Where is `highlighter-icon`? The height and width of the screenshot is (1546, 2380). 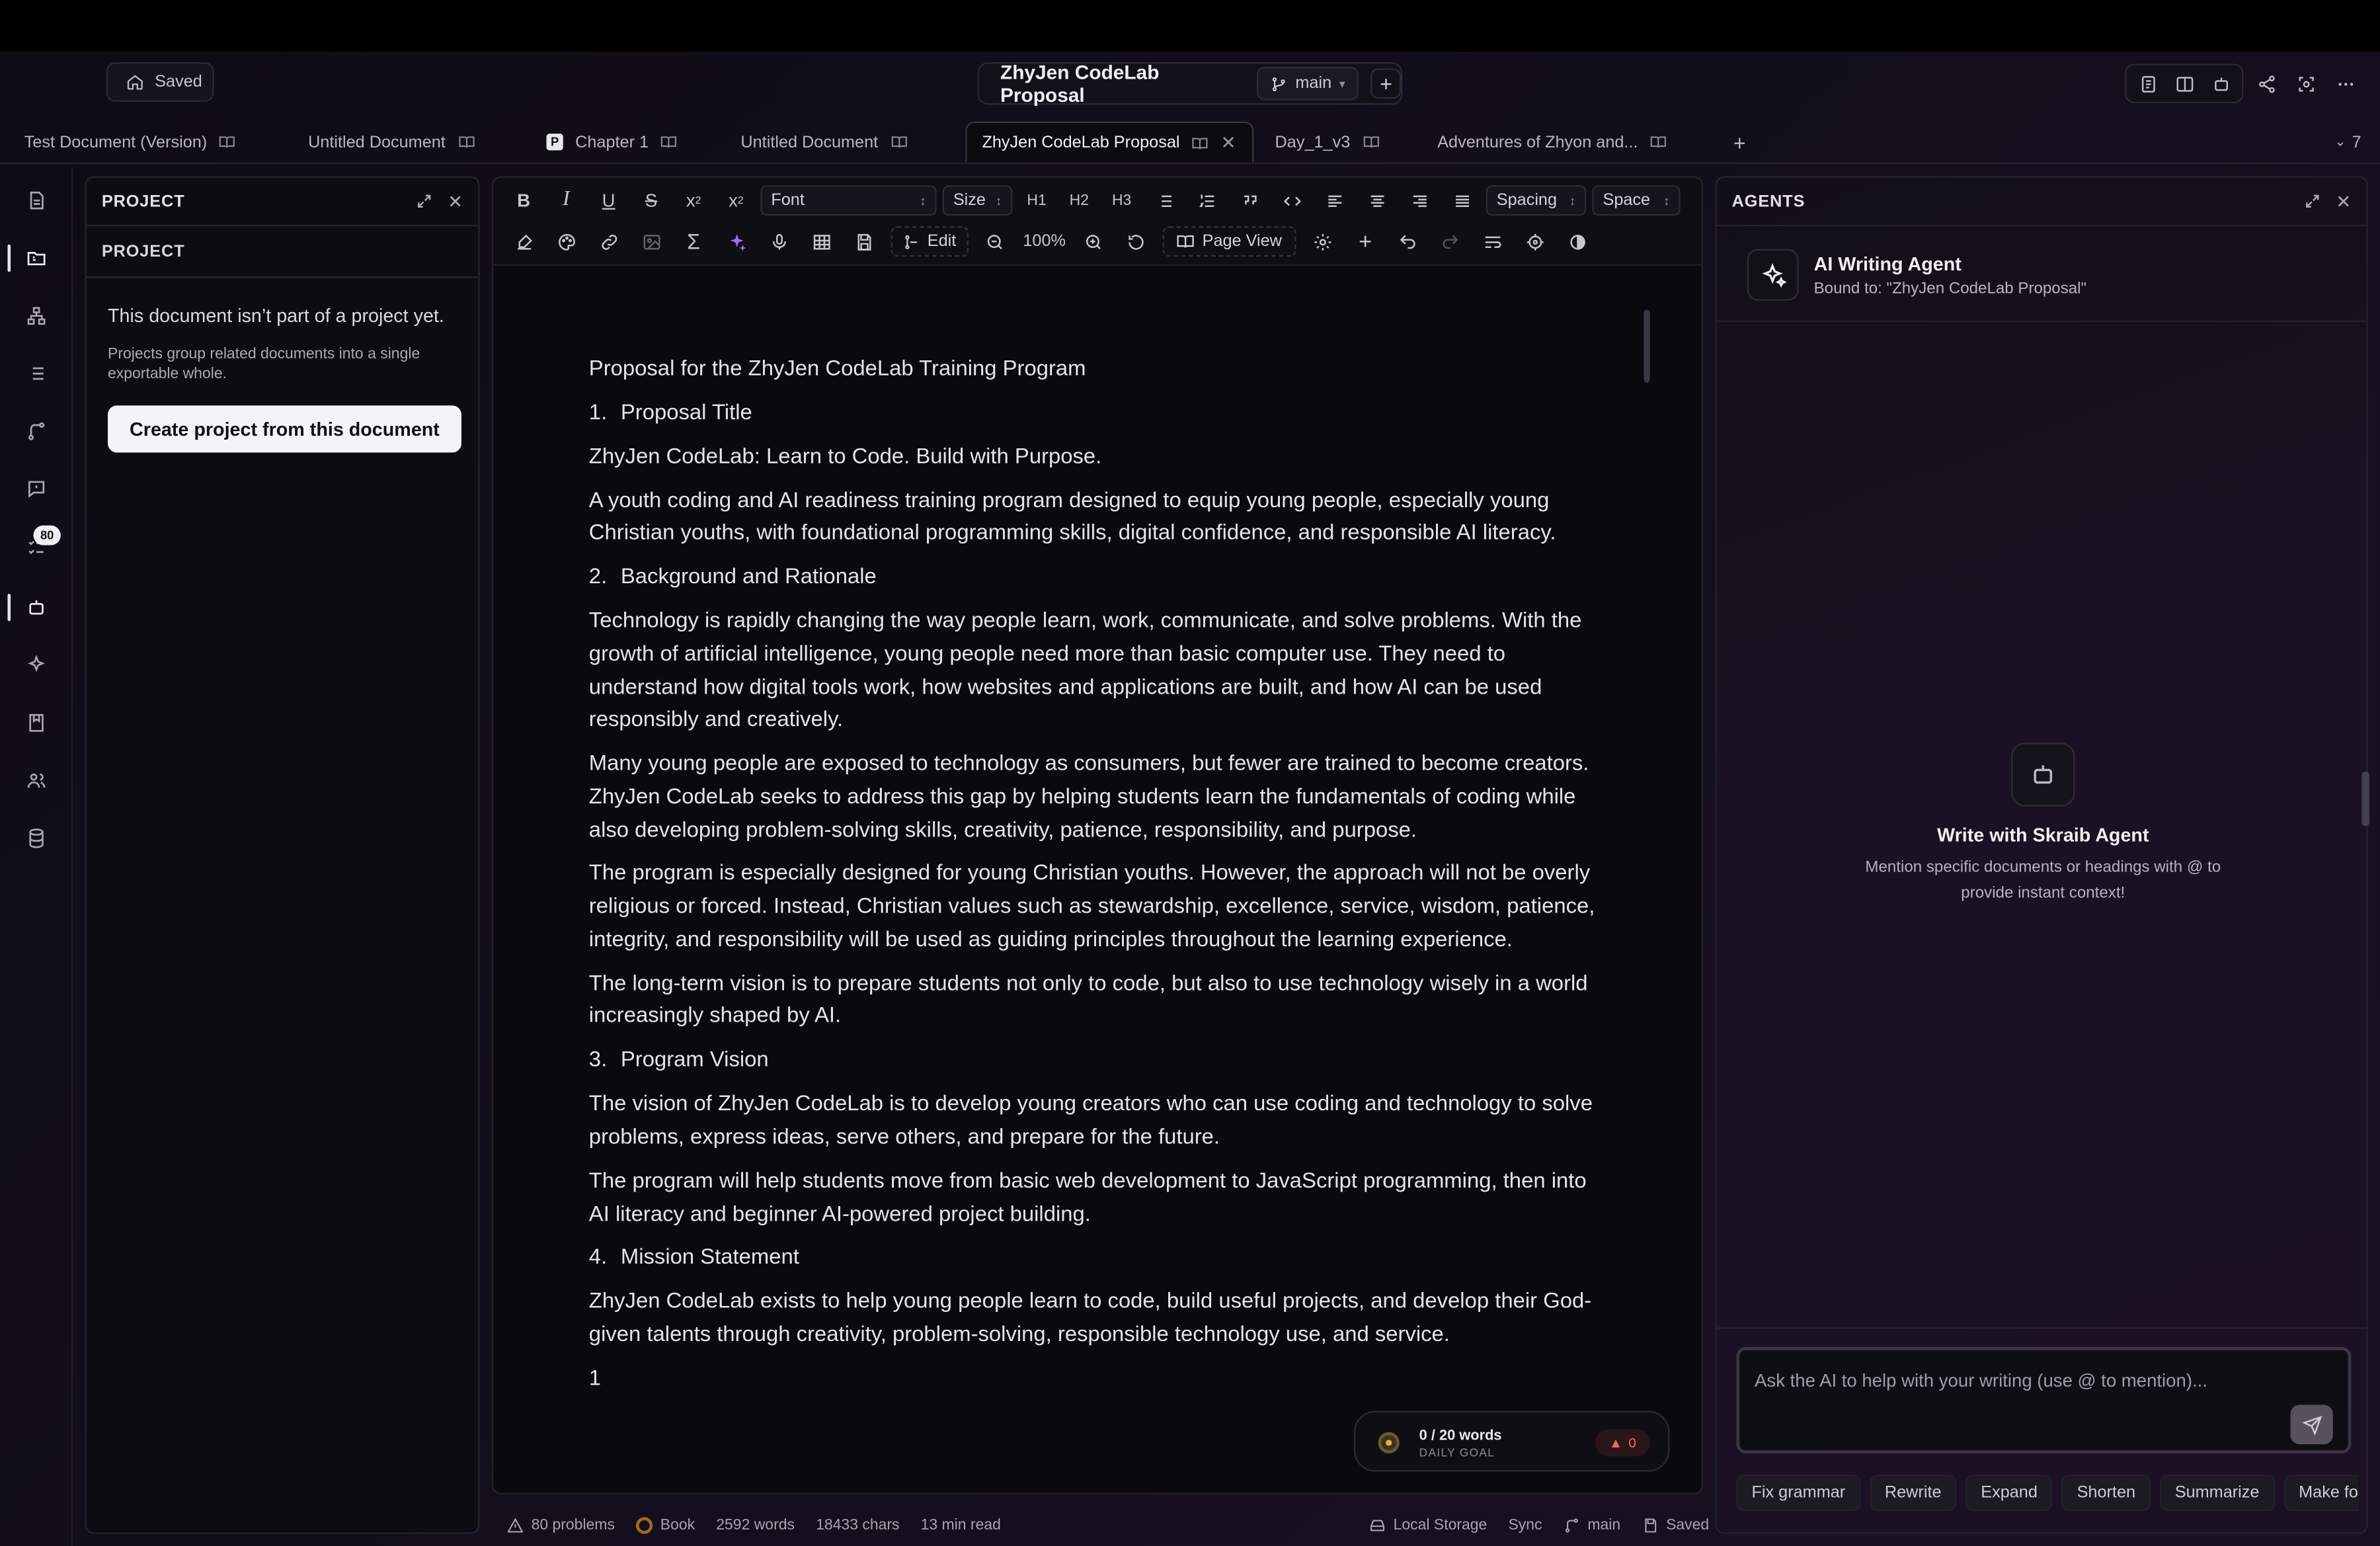
highlighter-icon is located at coordinates (523, 242).